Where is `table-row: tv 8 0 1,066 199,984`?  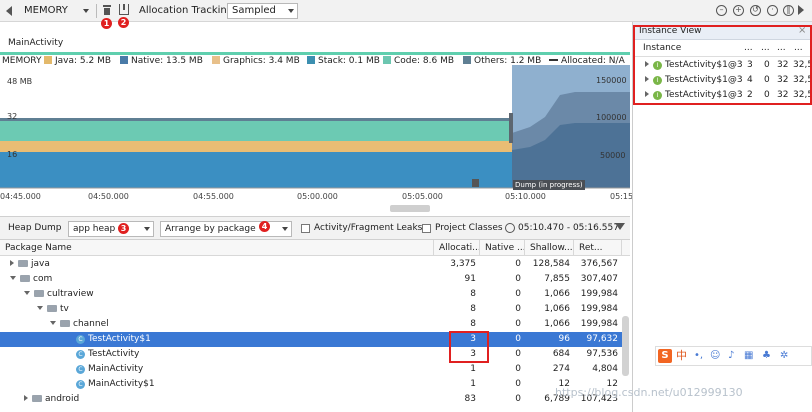 table-row: tv 8 0 1,066 199,984 is located at coordinates (311, 309).